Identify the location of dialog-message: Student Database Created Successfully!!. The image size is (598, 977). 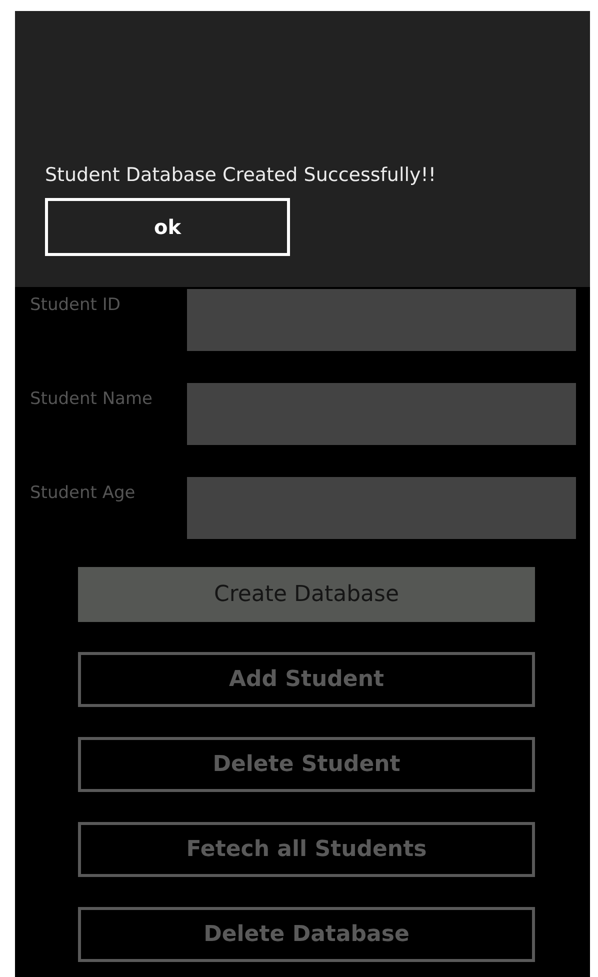
(240, 175).